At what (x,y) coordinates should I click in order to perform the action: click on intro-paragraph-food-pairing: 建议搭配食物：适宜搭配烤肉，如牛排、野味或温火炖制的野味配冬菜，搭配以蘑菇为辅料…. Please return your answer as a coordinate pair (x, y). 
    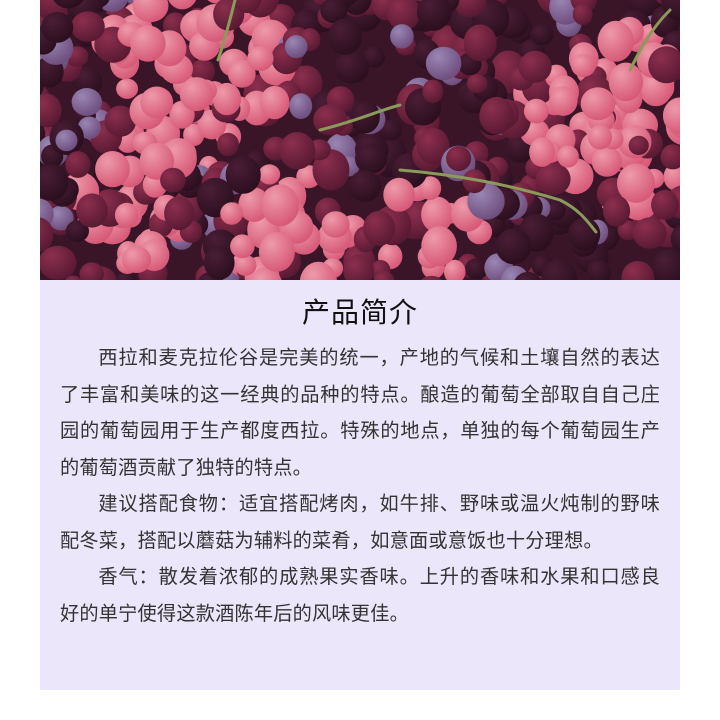
    Looking at the image, I should click on (360, 522).